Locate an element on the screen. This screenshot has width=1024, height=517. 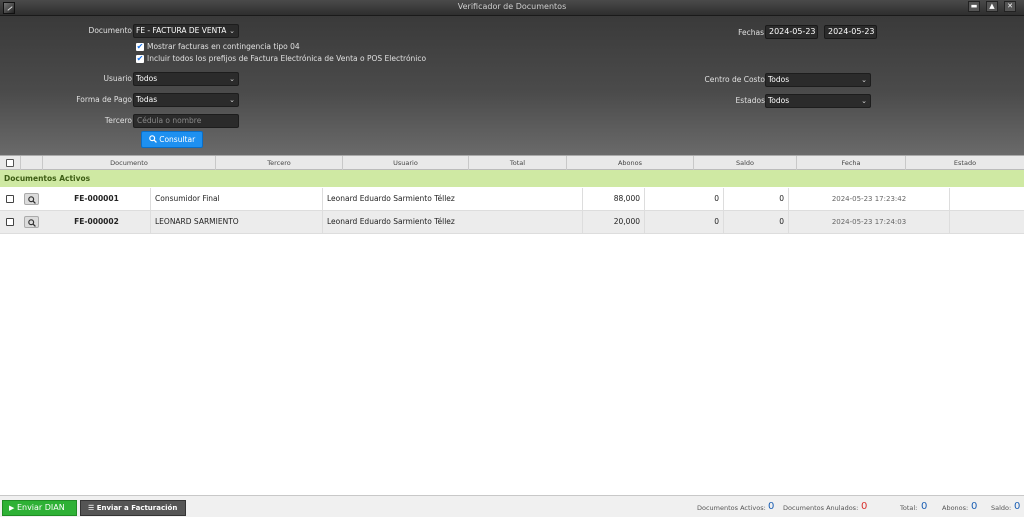
cell-documento: FE-000002 is located at coordinates (97, 222).